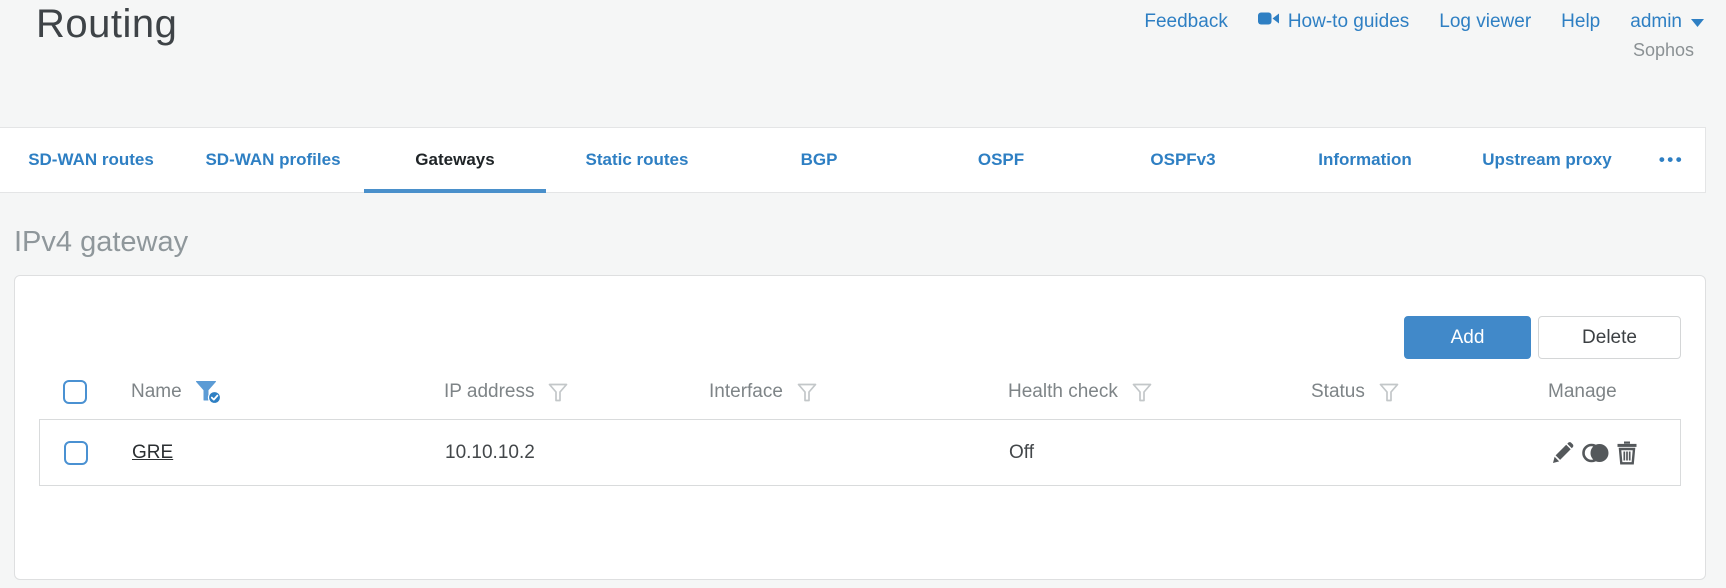 Image resolution: width=1726 pixels, height=588 pixels. What do you see at coordinates (1063, 391) in the screenshot?
I see `column-header-health-check: Health check` at bounding box center [1063, 391].